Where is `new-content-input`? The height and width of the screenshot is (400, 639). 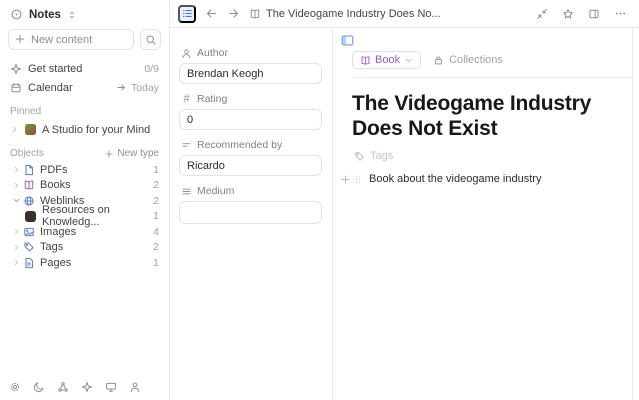
new-content-input is located at coordinates (71, 39).